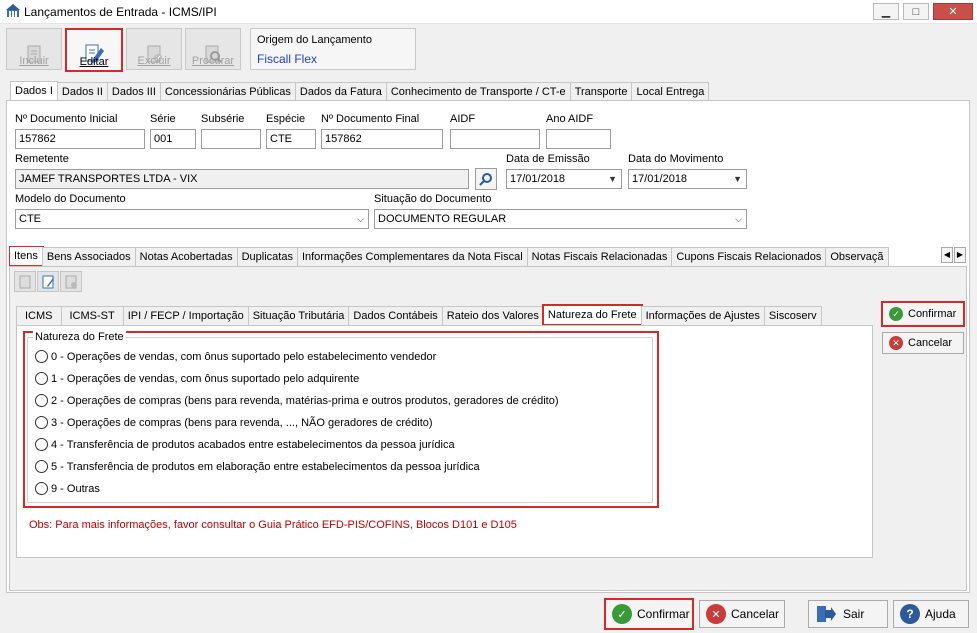 This screenshot has height=633, width=977. What do you see at coordinates (923, 314) in the screenshot?
I see `side-confirmar-button: ✓ Confirmar` at bounding box center [923, 314].